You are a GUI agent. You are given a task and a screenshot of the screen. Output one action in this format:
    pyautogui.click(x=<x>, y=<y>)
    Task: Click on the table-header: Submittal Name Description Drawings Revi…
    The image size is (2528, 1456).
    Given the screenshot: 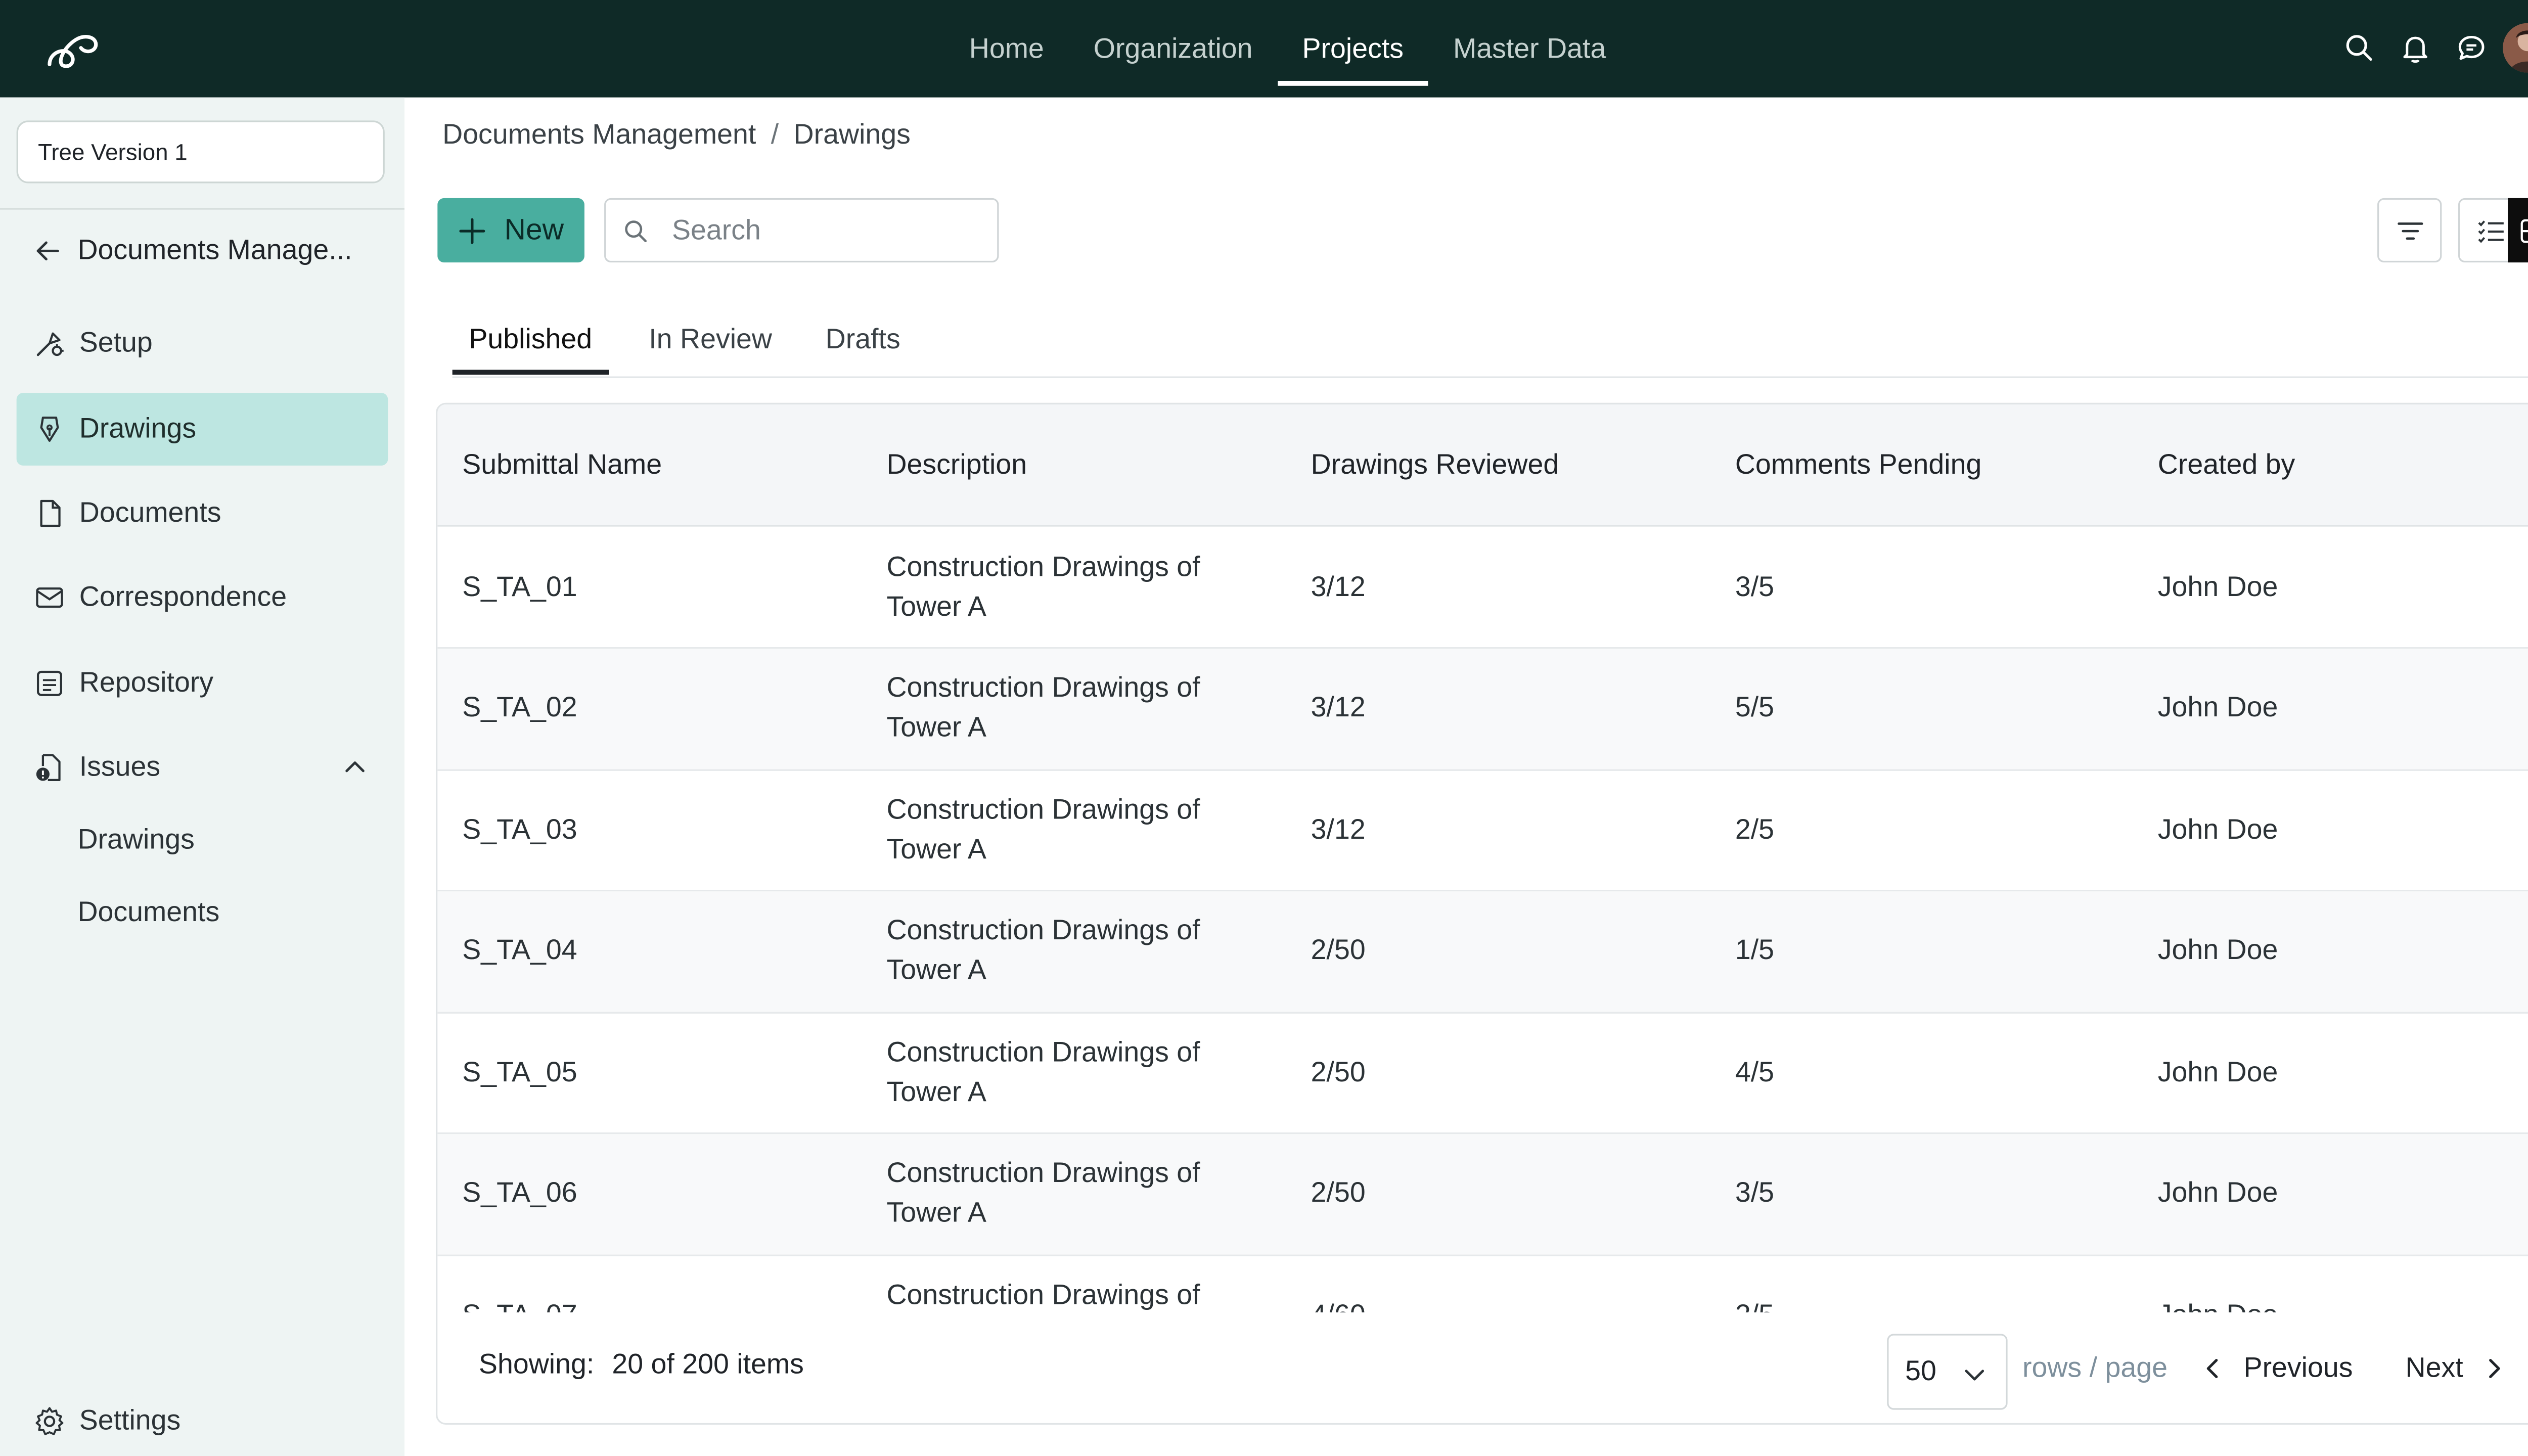 What is the action you would take?
    pyautogui.click(x=1482, y=465)
    